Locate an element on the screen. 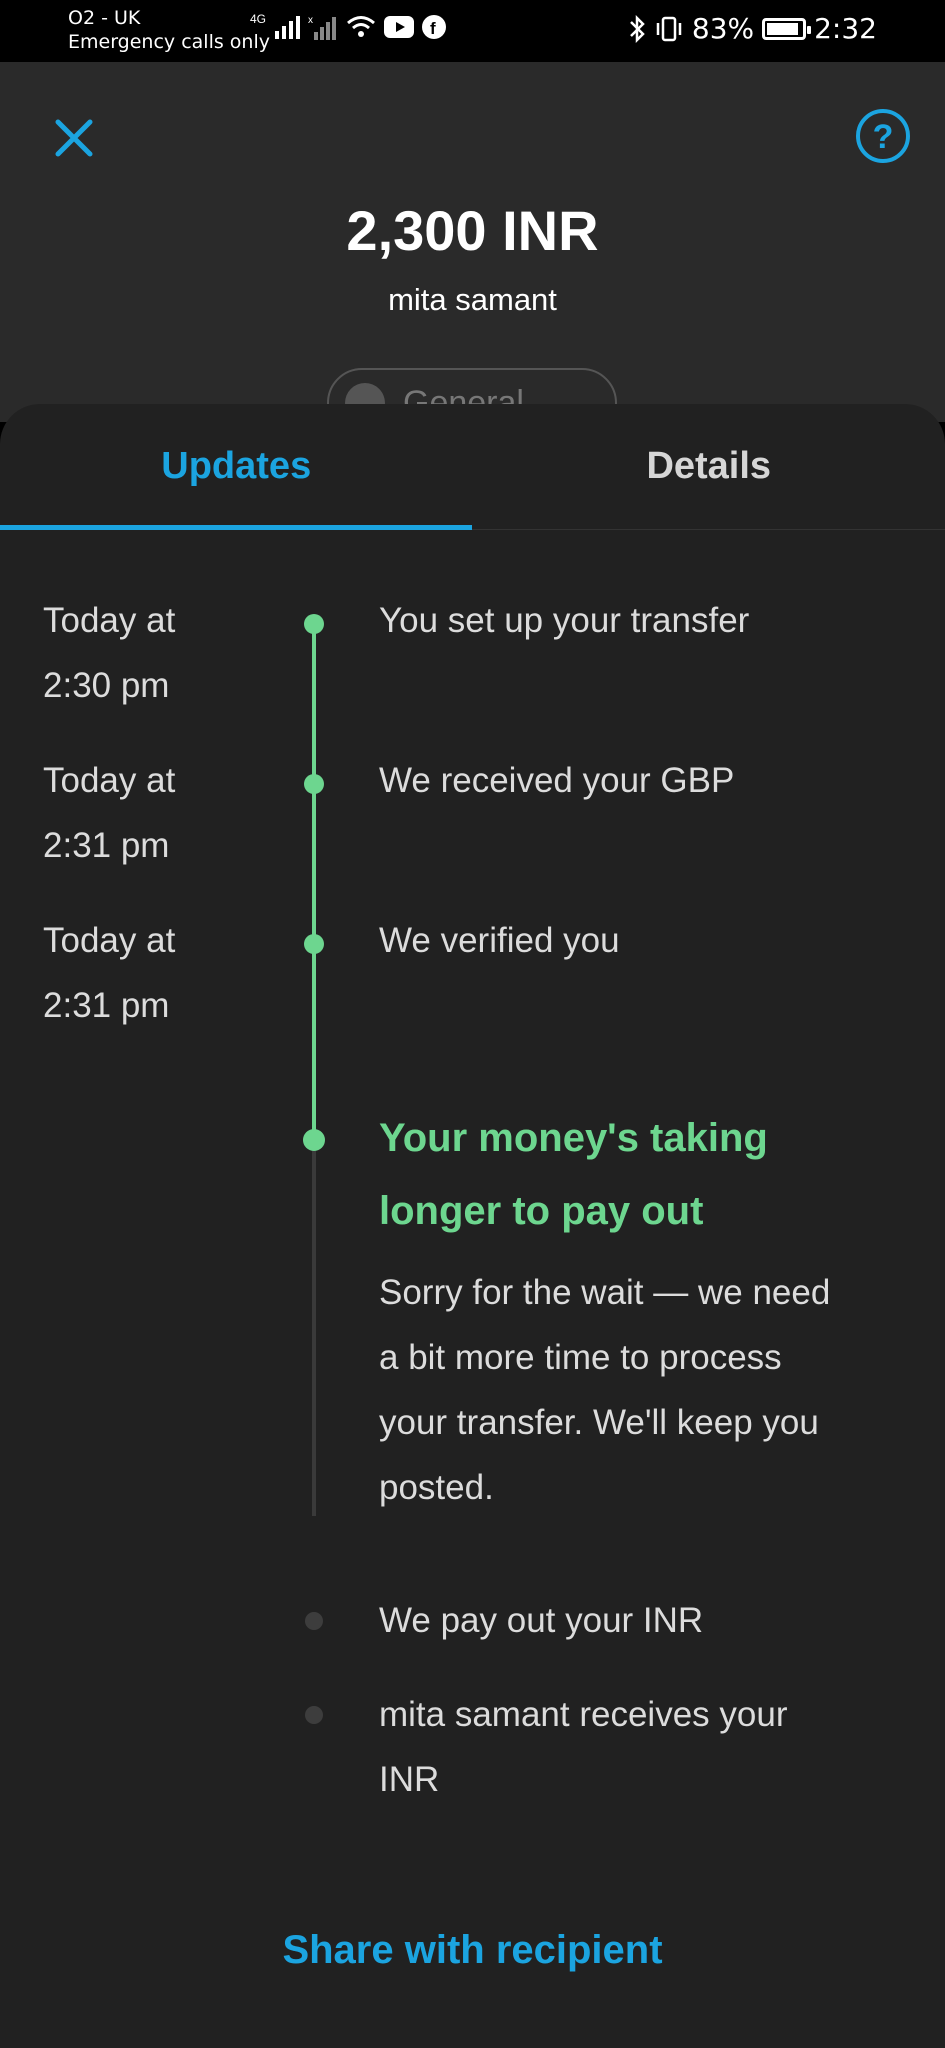 This screenshot has height=2048, width=945. body-line1: Sorry for the wait — we need is located at coordinates (605, 1292).